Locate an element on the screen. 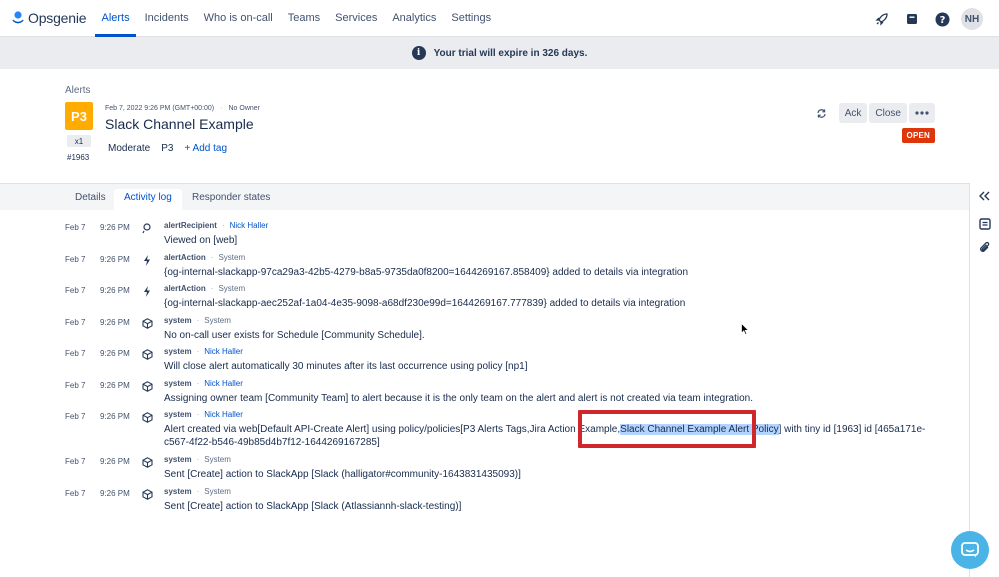 The image size is (999, 577). breadcrumb-alerts: Alerts is located at coordinates (78, 90).